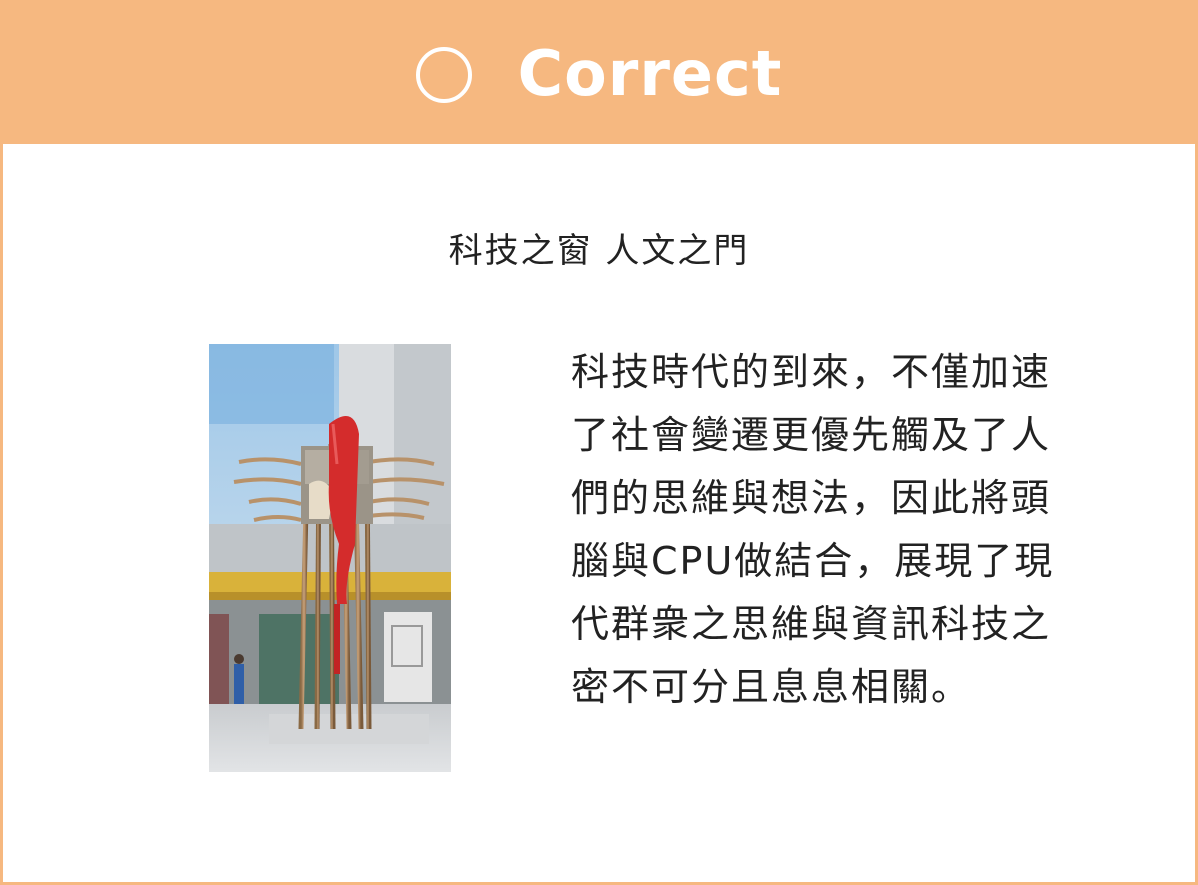 The image size is (1198, 885). I want to click on circle-icon, so click(443, 74).